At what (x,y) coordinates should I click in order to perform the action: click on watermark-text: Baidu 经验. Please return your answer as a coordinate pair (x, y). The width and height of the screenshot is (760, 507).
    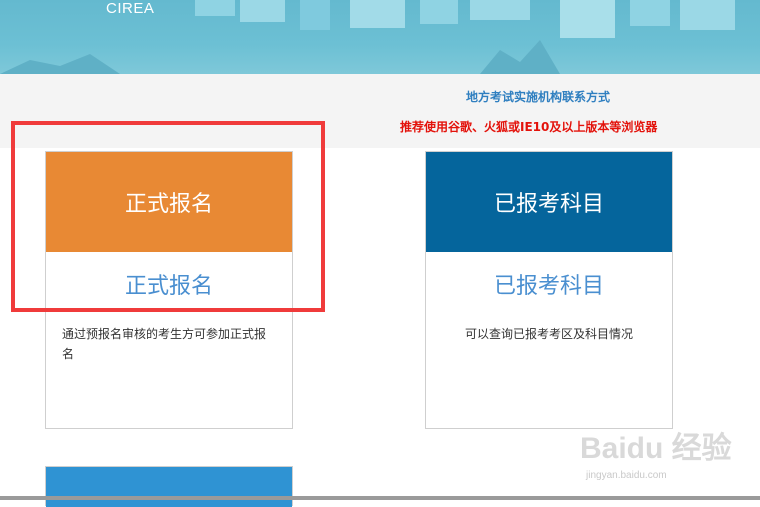
    Looking at the image, I should click on (656, 448).